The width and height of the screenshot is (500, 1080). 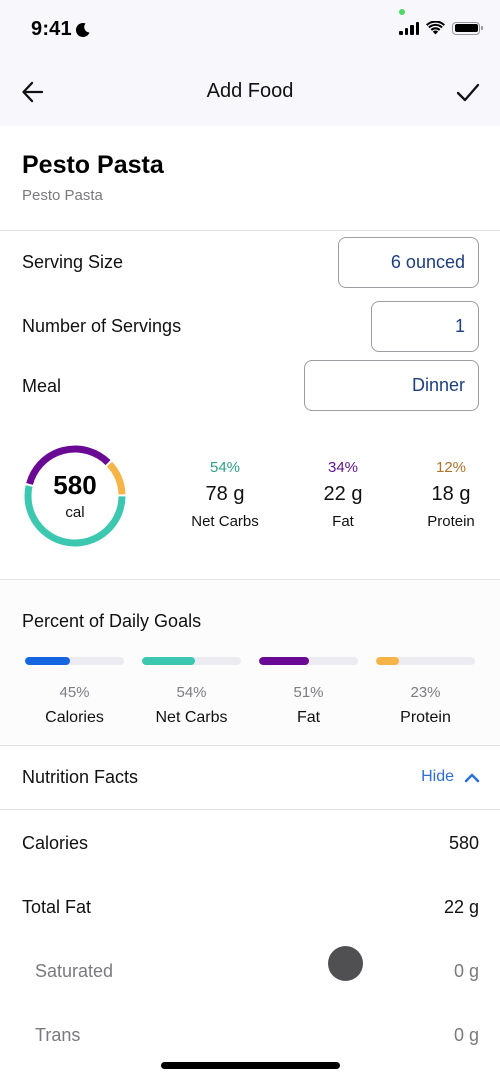 I want to click on touch-indicator, so click(x=345, y=963).